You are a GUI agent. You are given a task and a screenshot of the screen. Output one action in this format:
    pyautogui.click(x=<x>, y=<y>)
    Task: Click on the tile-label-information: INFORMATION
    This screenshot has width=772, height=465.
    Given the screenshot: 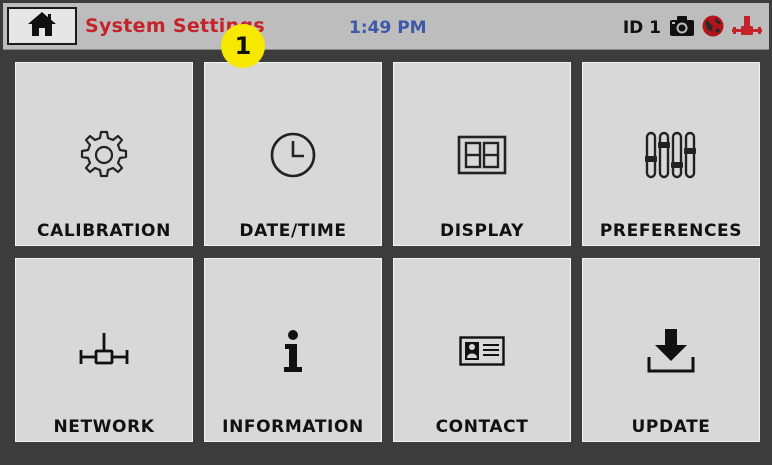 What is the action you would take?
    pyautogui.click(x=293, y=427)
    